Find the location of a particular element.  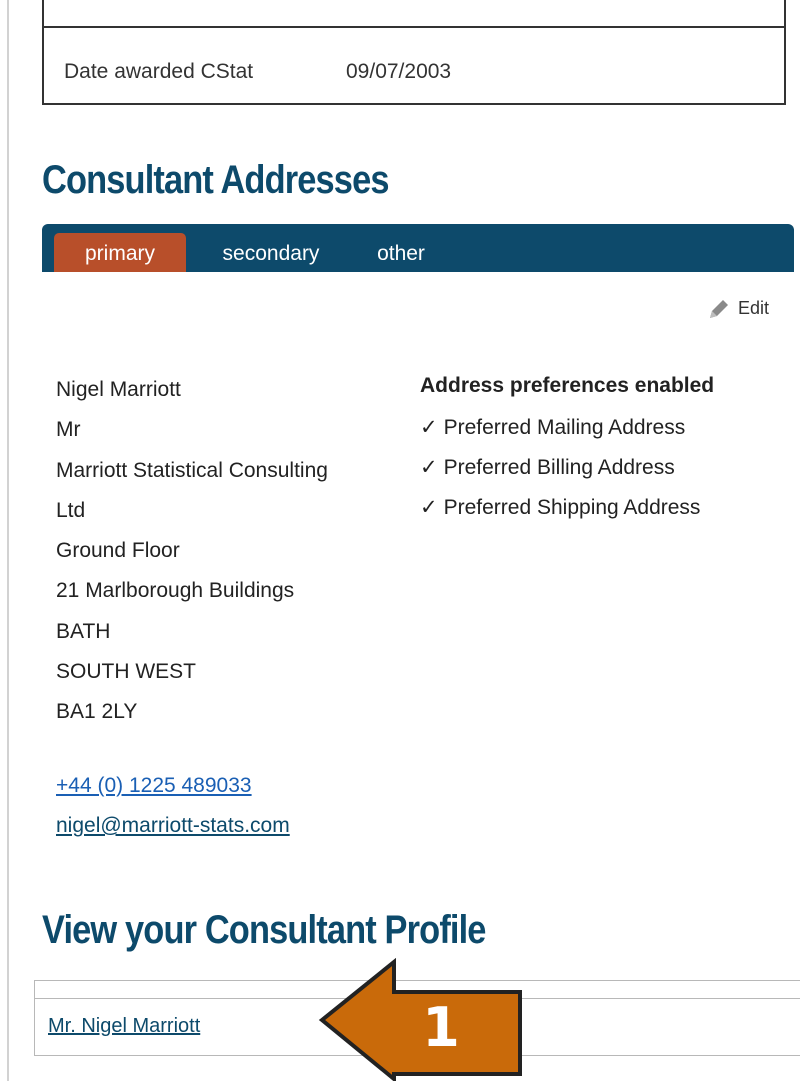

award-value: 09/07/2003 is located at coordinates (399, 71).